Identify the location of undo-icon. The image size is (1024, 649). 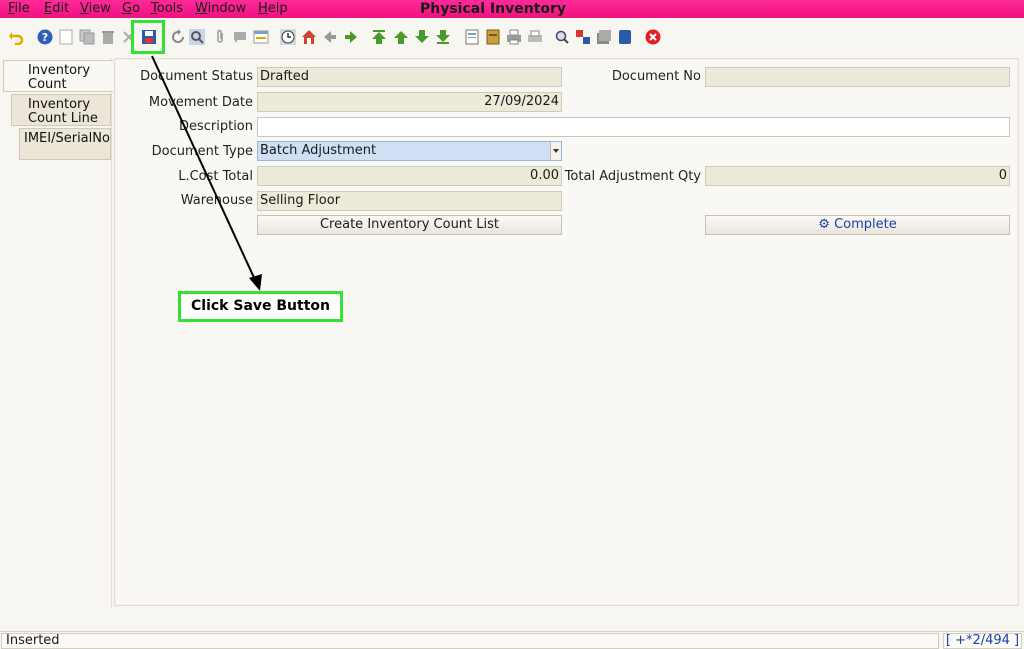
(16, 37).